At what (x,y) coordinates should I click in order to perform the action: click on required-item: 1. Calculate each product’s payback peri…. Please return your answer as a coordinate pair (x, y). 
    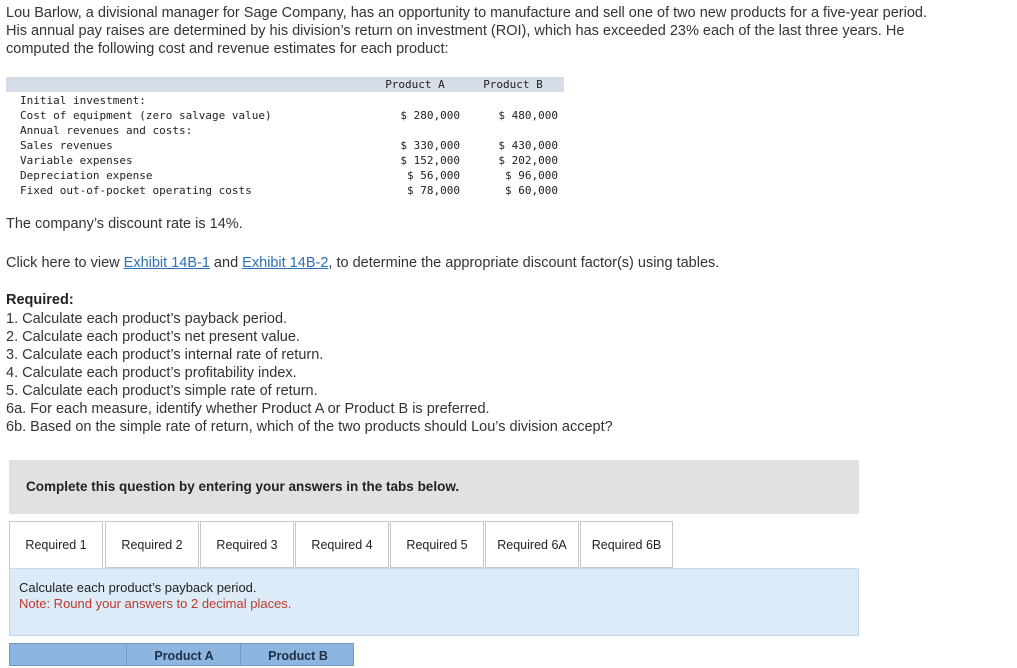
    Looking at the image, I should click on (147, 319).